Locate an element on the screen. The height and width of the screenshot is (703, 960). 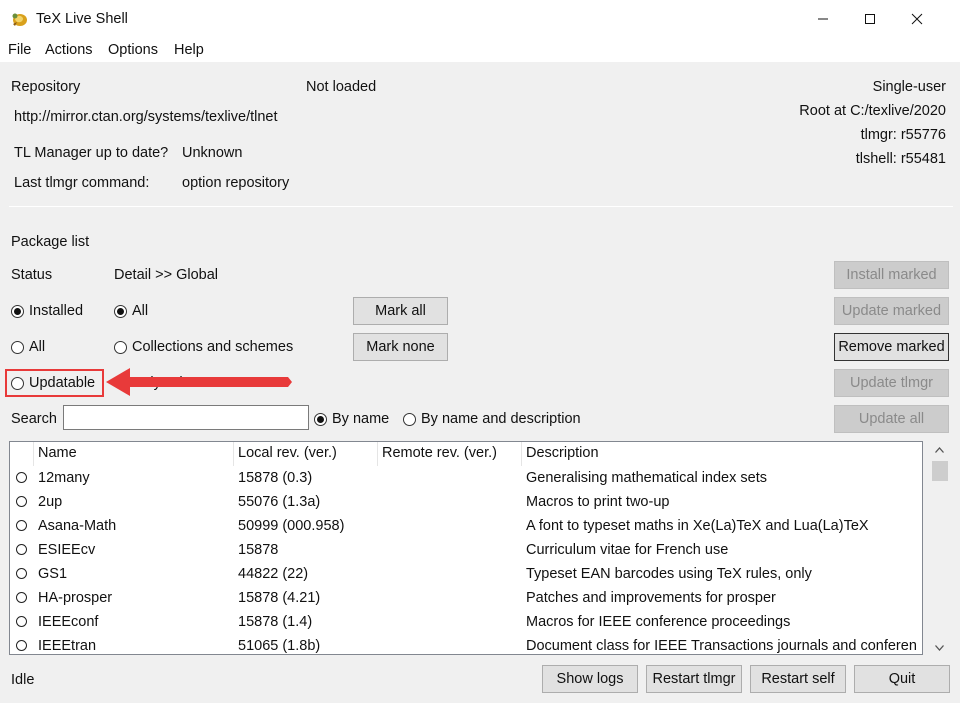
cell-desc: Macros for IEEE conference proceedings is located at coordinates (658, 622).